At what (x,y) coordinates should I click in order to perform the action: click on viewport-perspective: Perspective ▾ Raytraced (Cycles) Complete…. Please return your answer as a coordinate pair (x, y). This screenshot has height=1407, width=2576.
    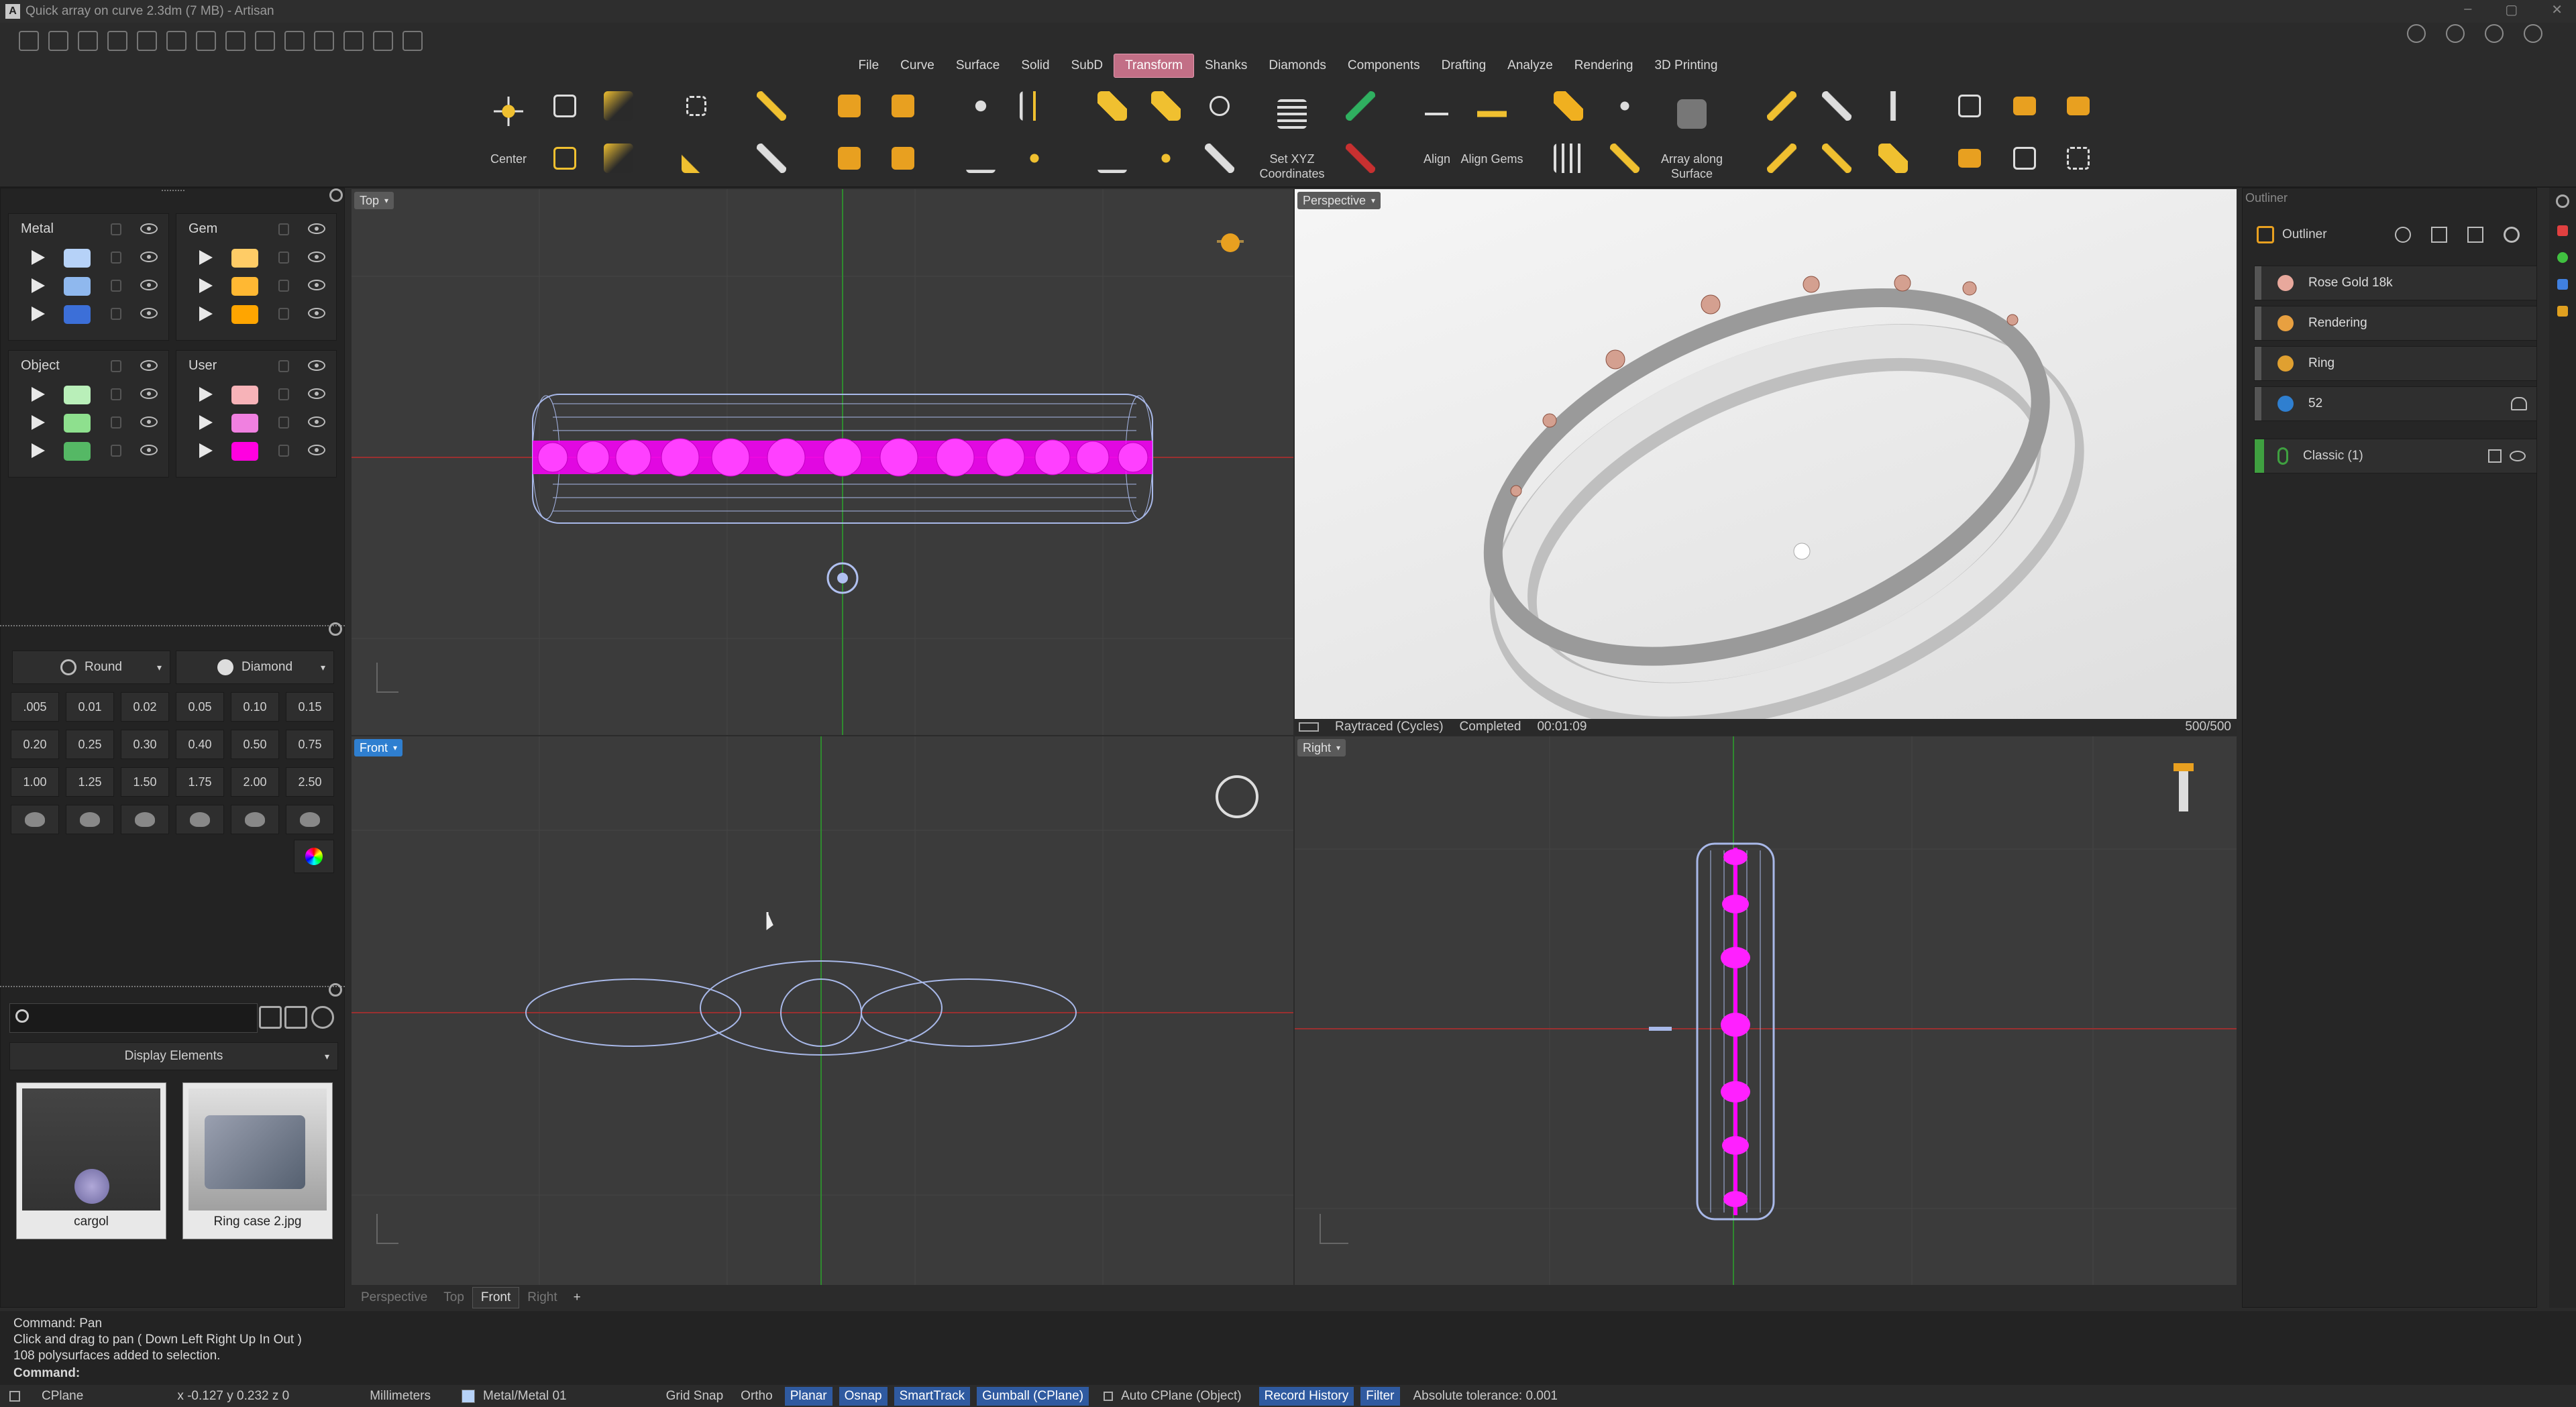
    Looking at the image, I should click on (1766, 462).